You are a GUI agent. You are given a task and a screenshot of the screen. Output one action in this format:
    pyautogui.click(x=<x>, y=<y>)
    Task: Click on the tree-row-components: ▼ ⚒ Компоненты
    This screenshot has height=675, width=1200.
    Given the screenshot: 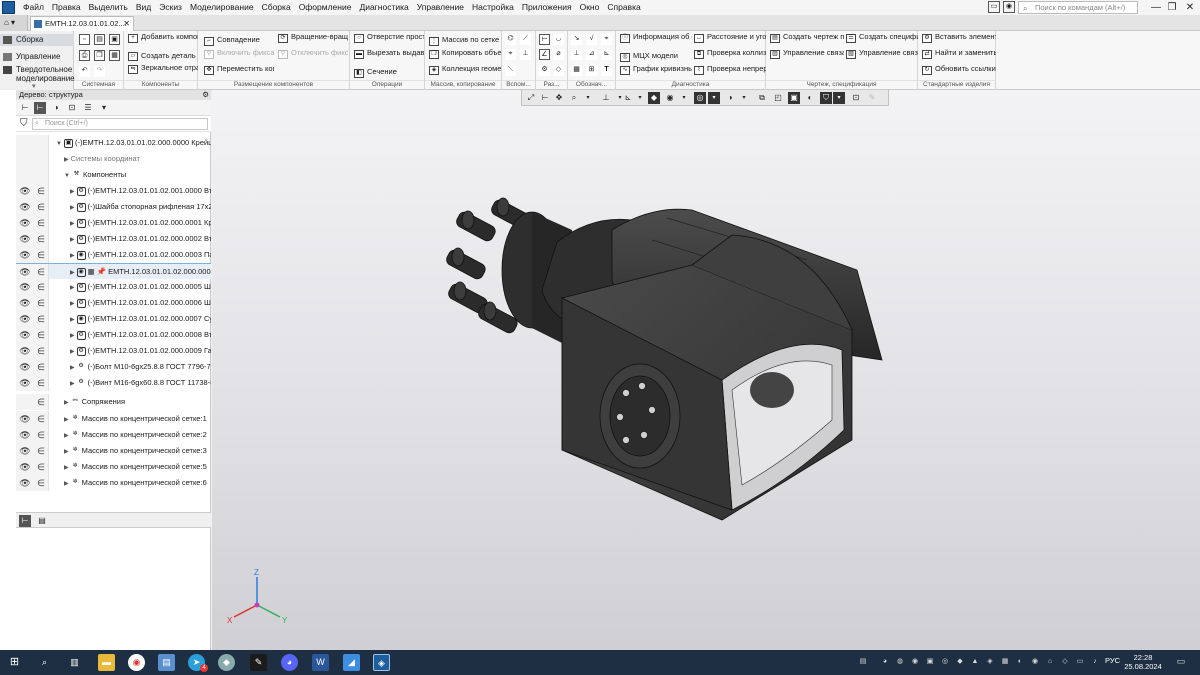 What is the action you would take?
    pyautogui.click(x=113, y=175)
    